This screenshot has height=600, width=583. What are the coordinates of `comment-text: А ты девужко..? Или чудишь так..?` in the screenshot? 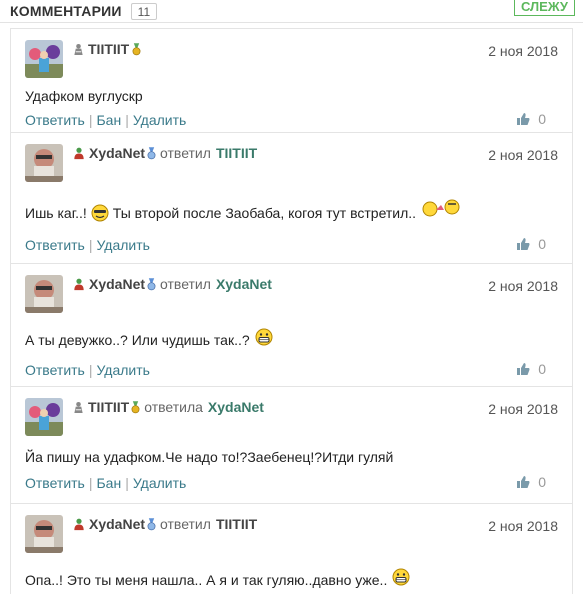 It's located at (291, 340).